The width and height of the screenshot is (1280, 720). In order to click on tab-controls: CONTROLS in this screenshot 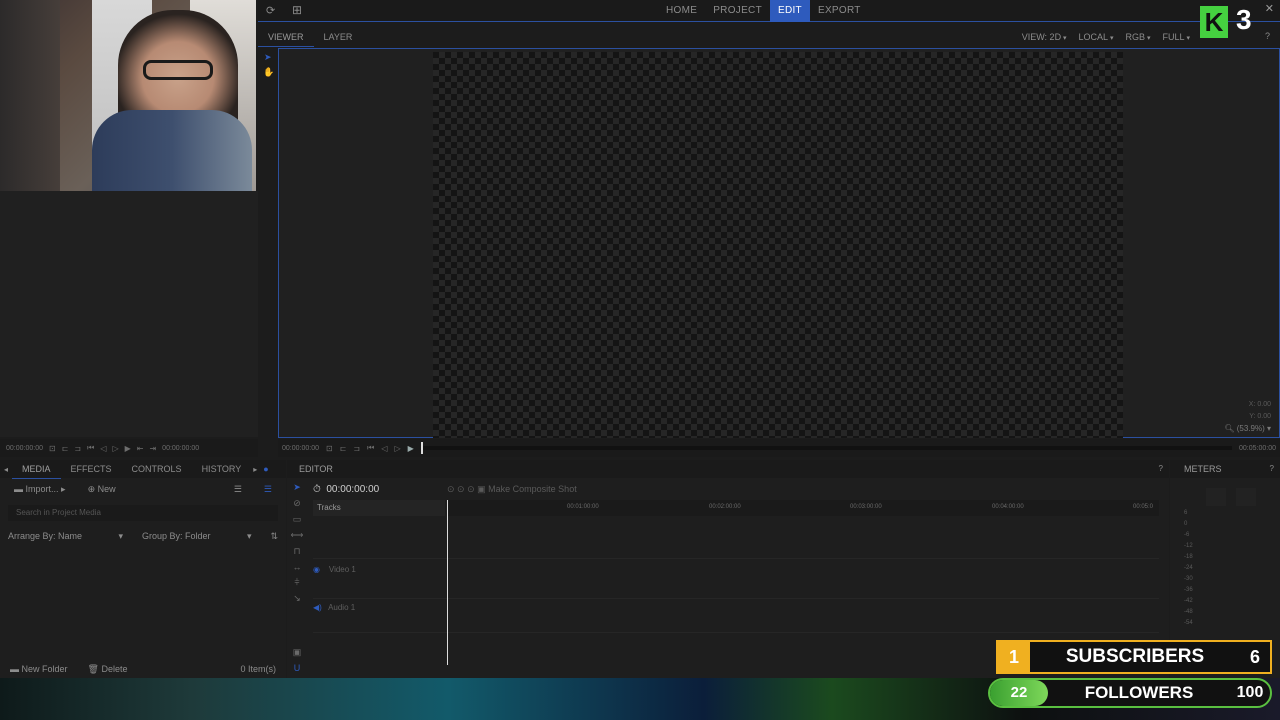, I will do `click(157, 469)`.